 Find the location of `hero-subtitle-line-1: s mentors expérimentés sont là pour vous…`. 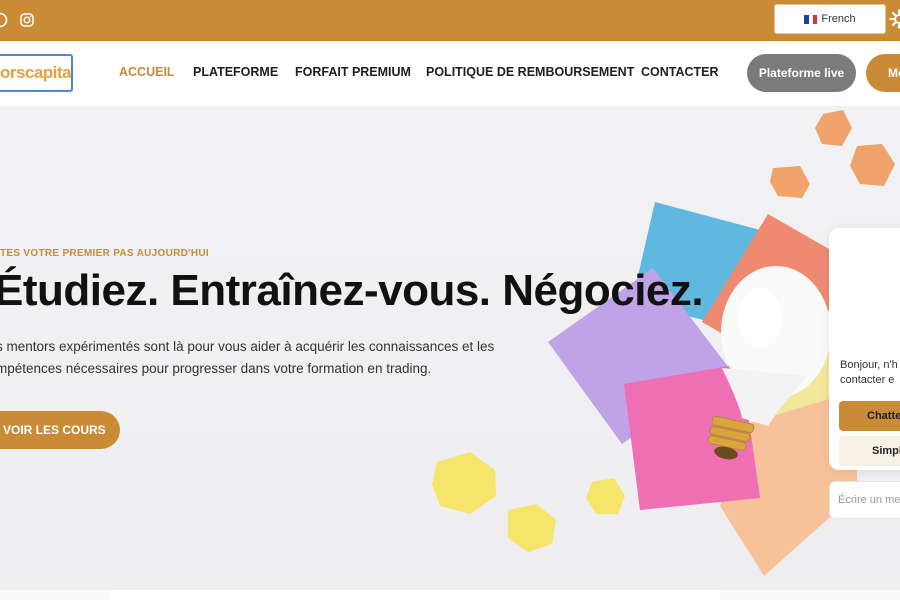

hero-subtitle-line-1: s mentors expérimentés sont là pour vous… is located at coordinates (247, 346).